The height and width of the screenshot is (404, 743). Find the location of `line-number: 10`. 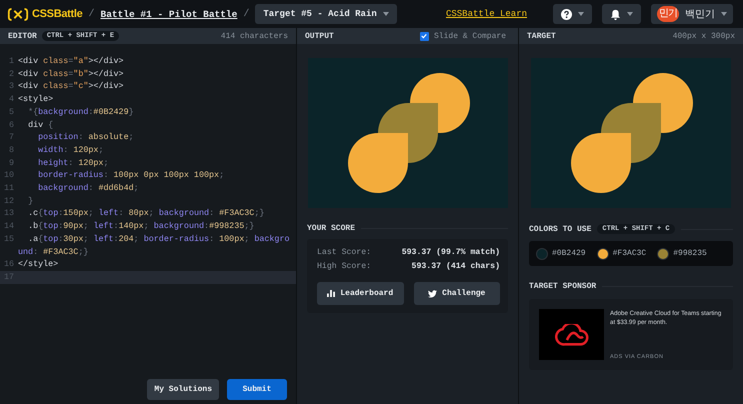

line-number: 10 is located at coordinates (8, 175).